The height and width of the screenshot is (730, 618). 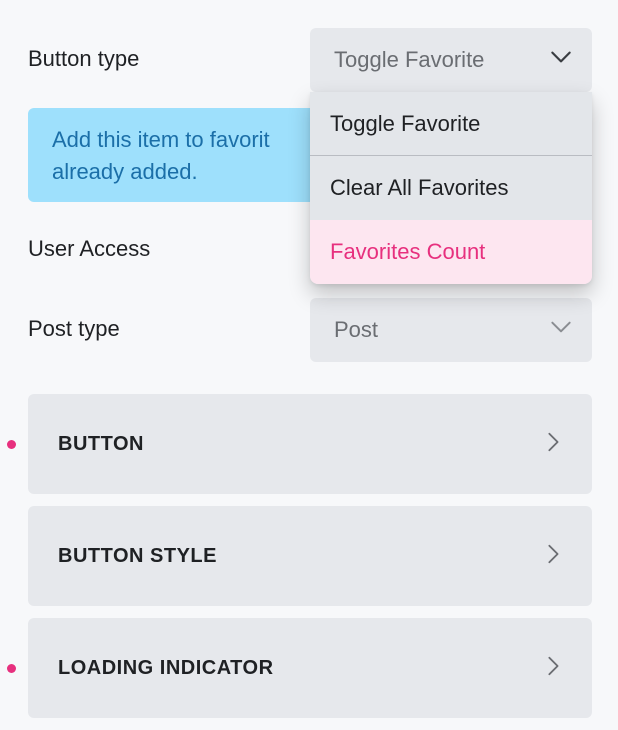 What do you see at coordinates (451, 330) in the screenshot?
I see `post-type-select: Post` at bounding box center [451, 330].